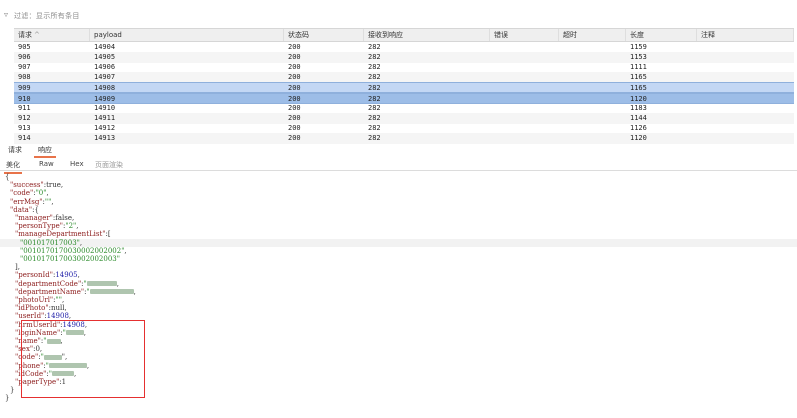 The width and height of the screenshot is (797, 418). What do you see at coordinates (109, 165) in the screenshot?
I see `tab-render: 页面渲染` at bounding box center [109, 165].